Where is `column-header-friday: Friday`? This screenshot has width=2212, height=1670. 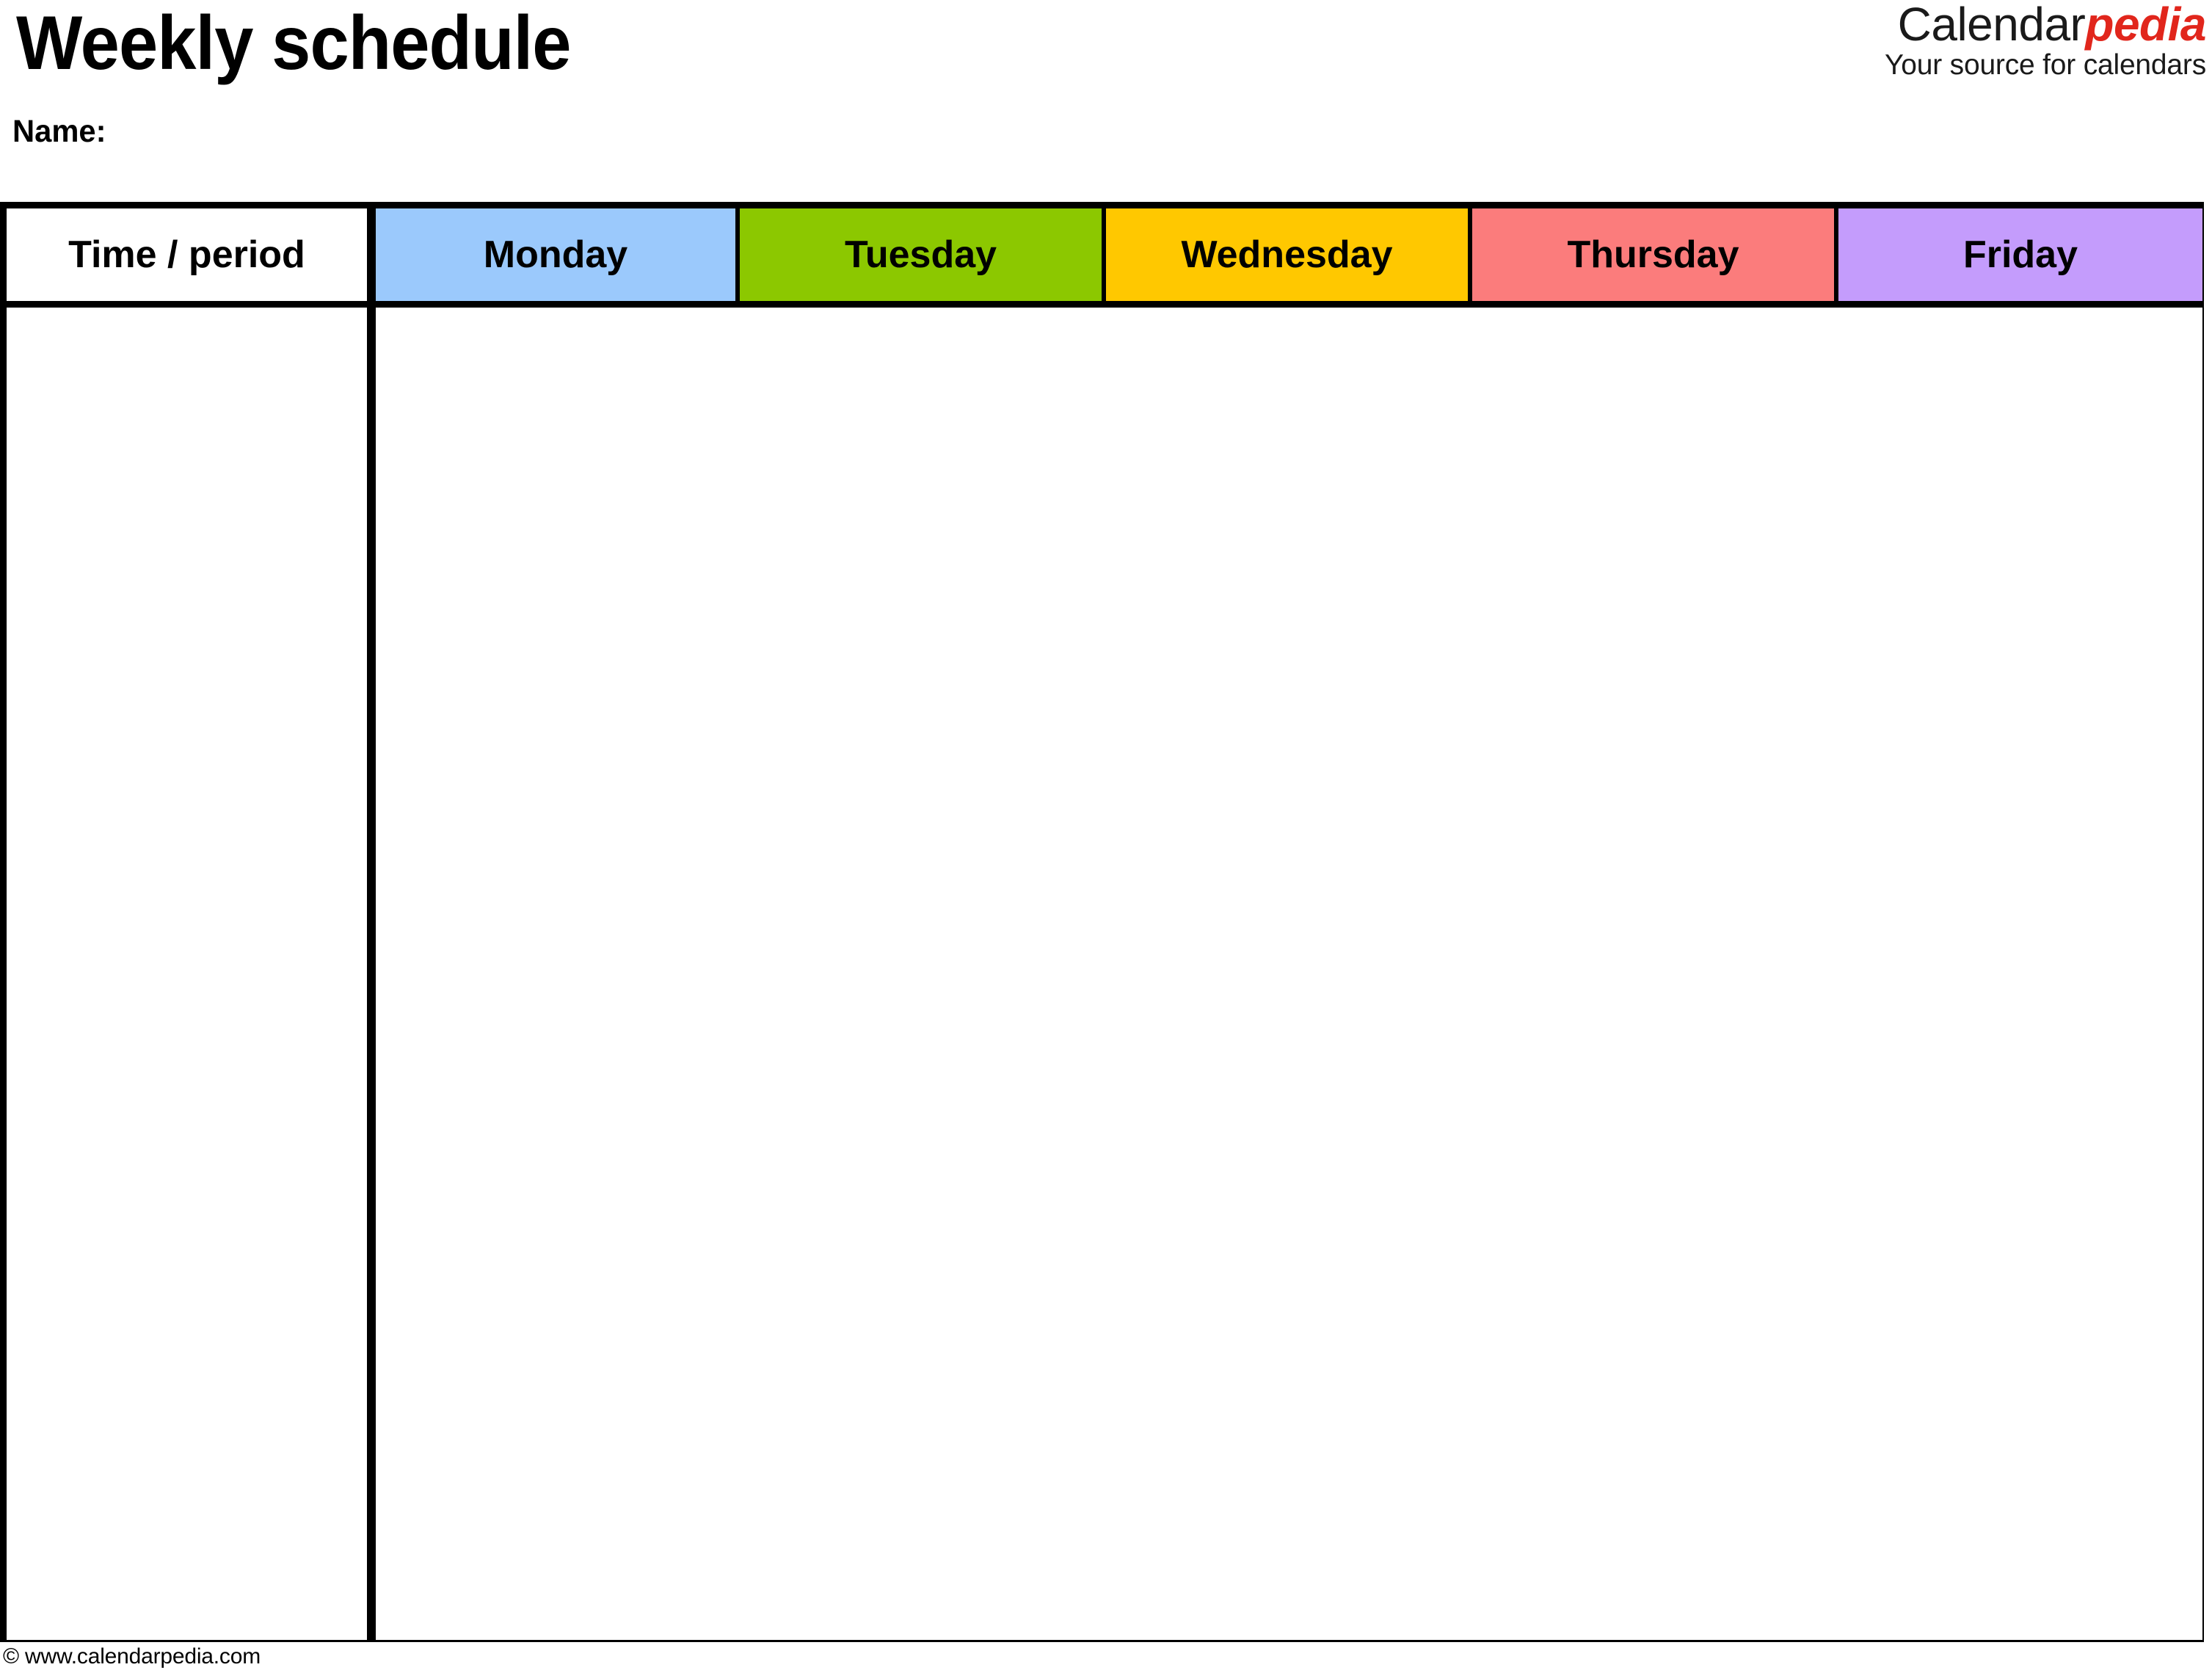 column-header-friday: Friday is located at coordinates (2019, 258).